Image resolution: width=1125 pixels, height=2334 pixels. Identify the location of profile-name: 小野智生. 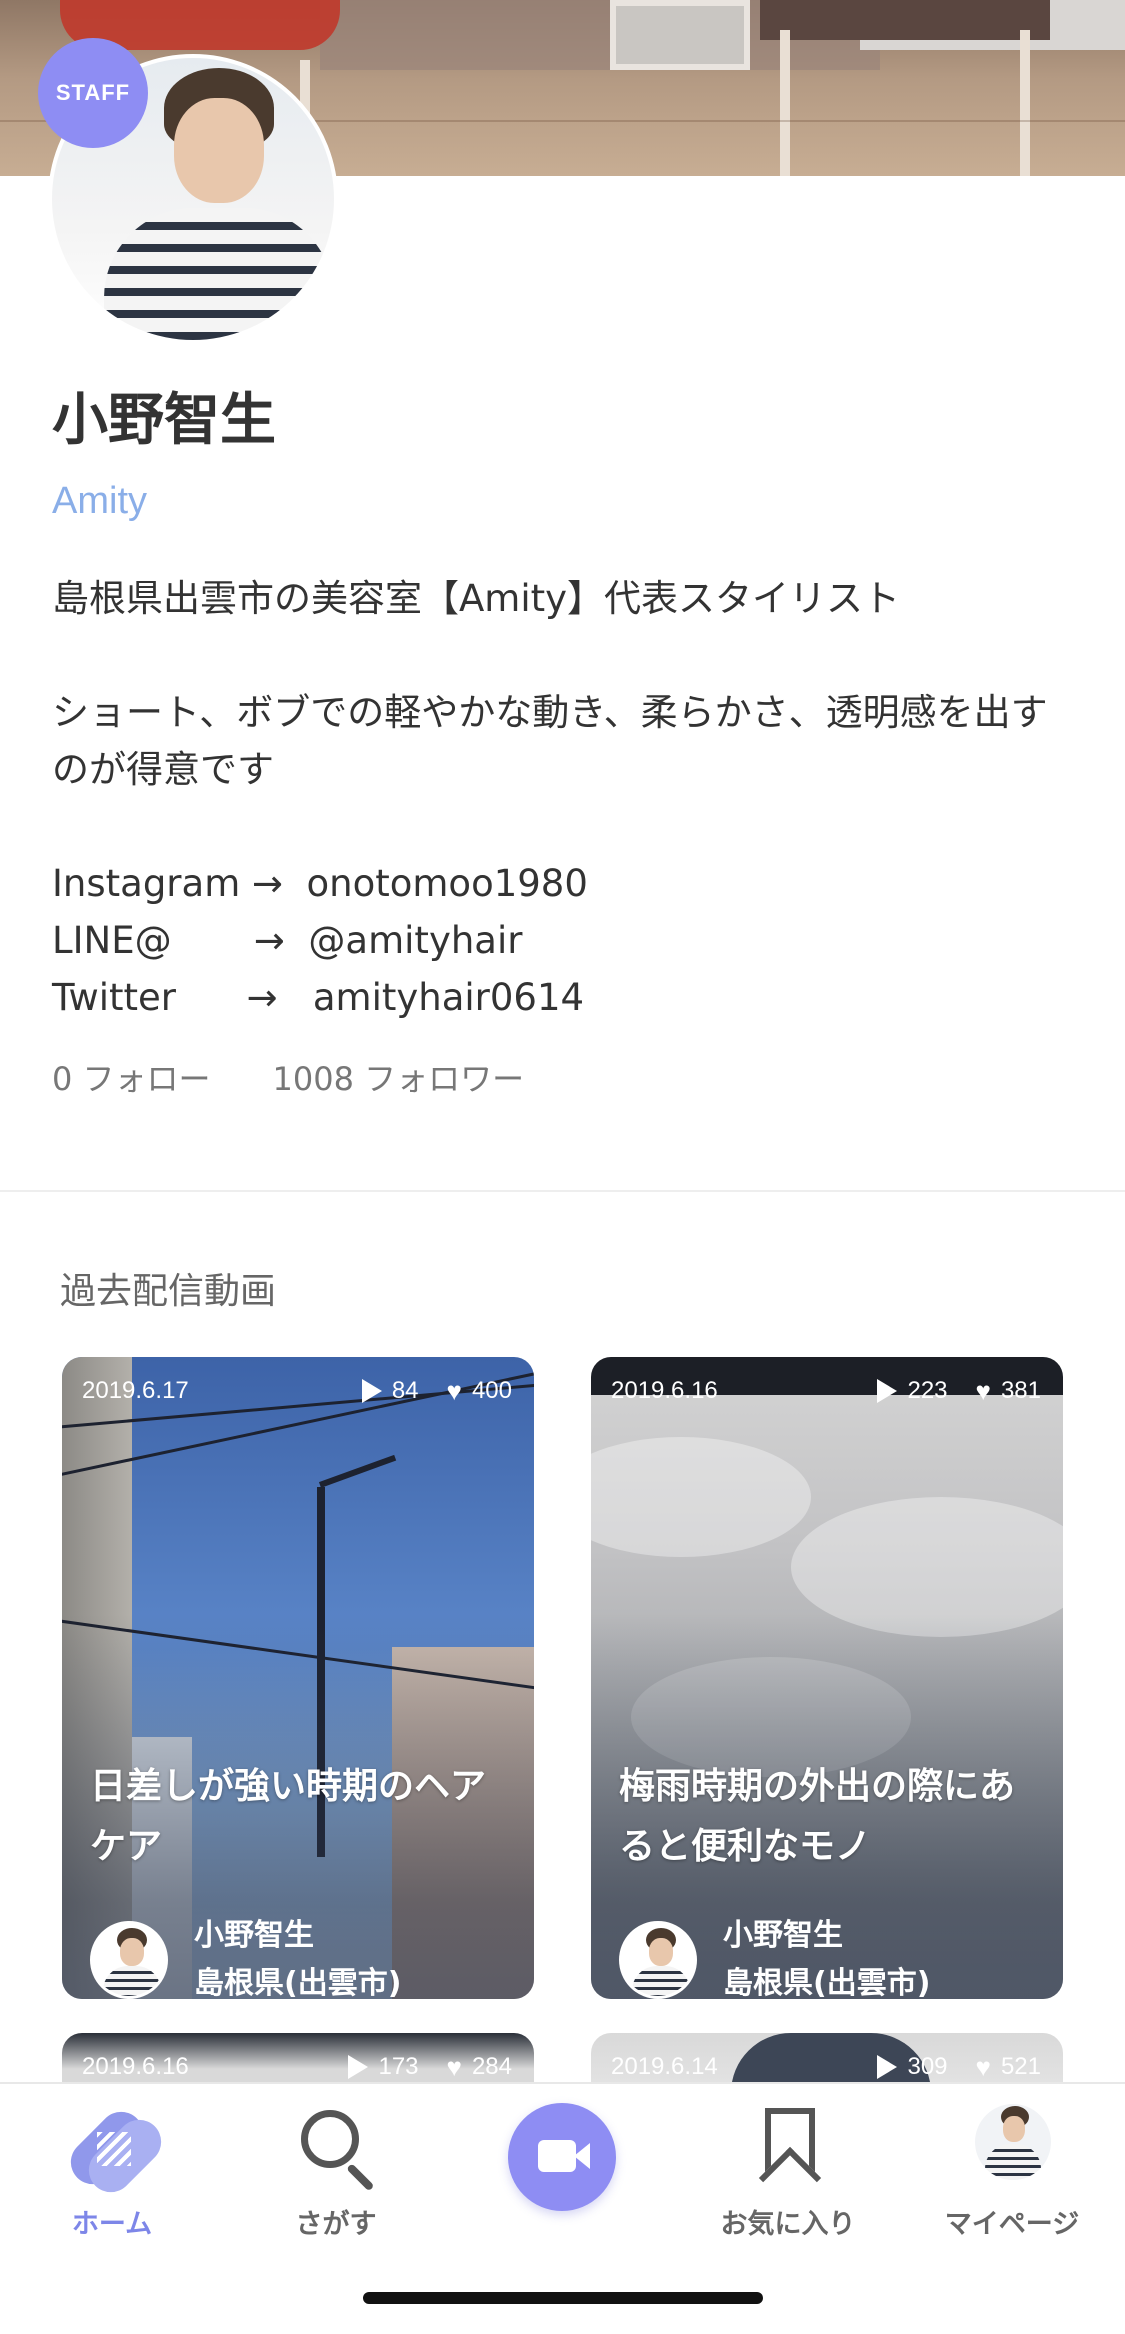
(164, 420).